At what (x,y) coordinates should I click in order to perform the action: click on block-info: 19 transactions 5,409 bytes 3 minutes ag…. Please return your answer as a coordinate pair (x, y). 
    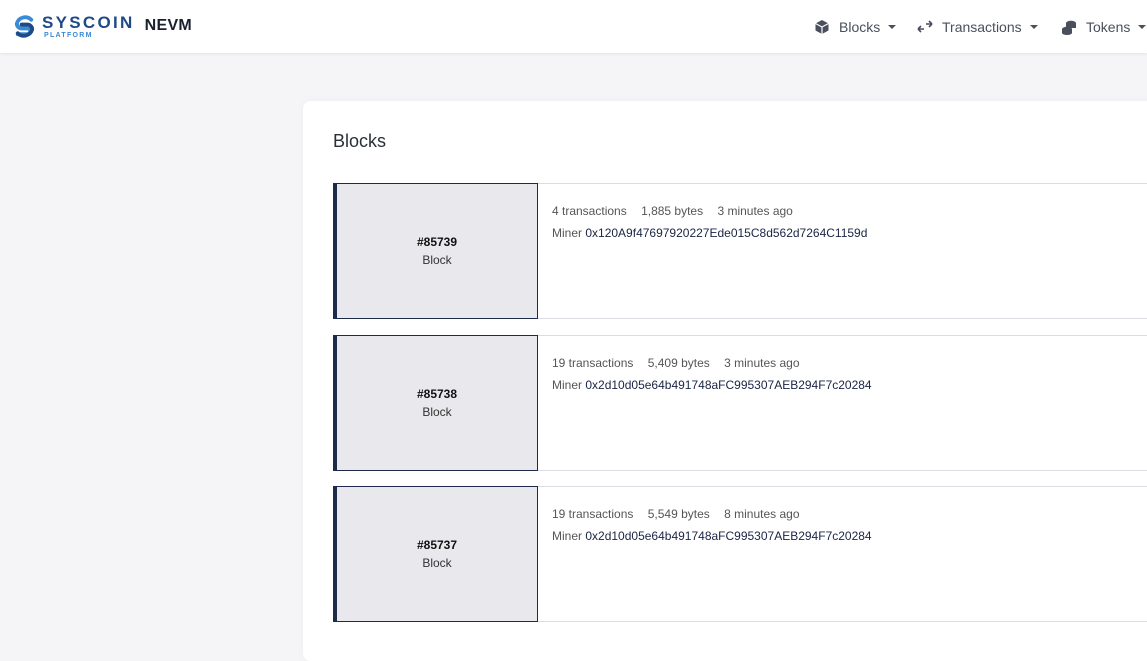
    Looking at the image, I should click on (712, 374).